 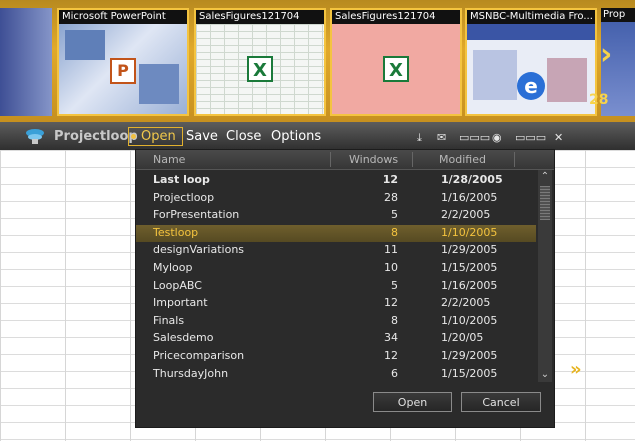 What do you see at coordinates (419, 138) in the screenshot?
I see `download-icon: ⤓` at bounding box center [419, 138].